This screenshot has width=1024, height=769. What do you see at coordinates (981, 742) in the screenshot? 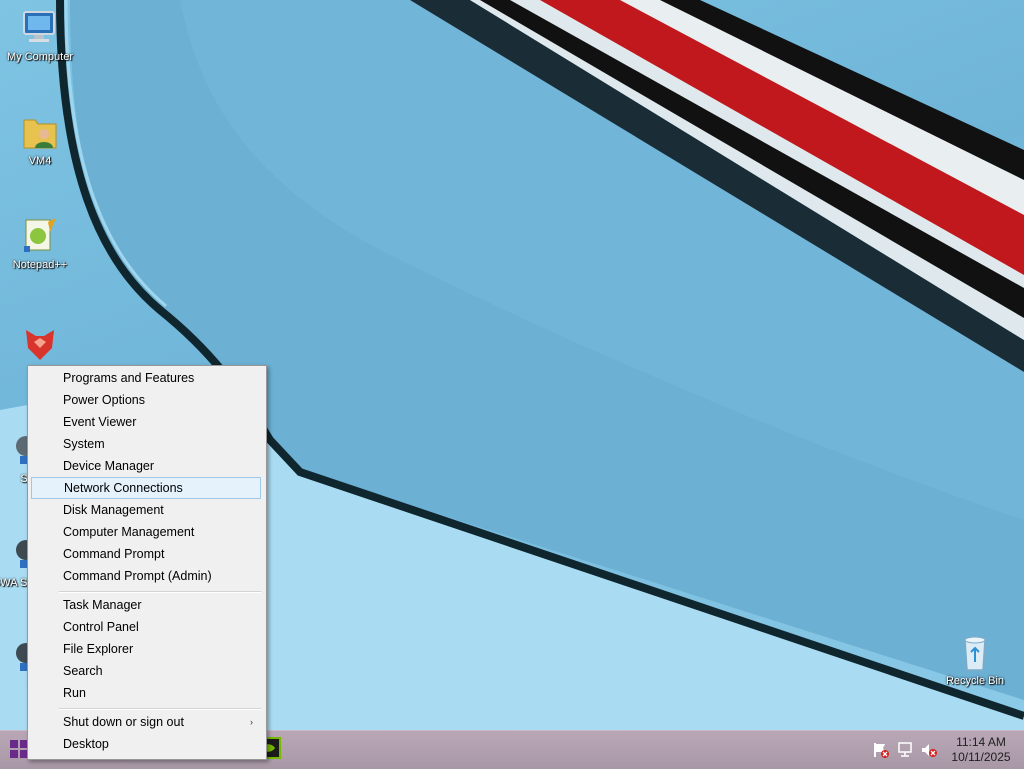
I see `clock-time: 11:14 AM` at bounding box center [981, 742].